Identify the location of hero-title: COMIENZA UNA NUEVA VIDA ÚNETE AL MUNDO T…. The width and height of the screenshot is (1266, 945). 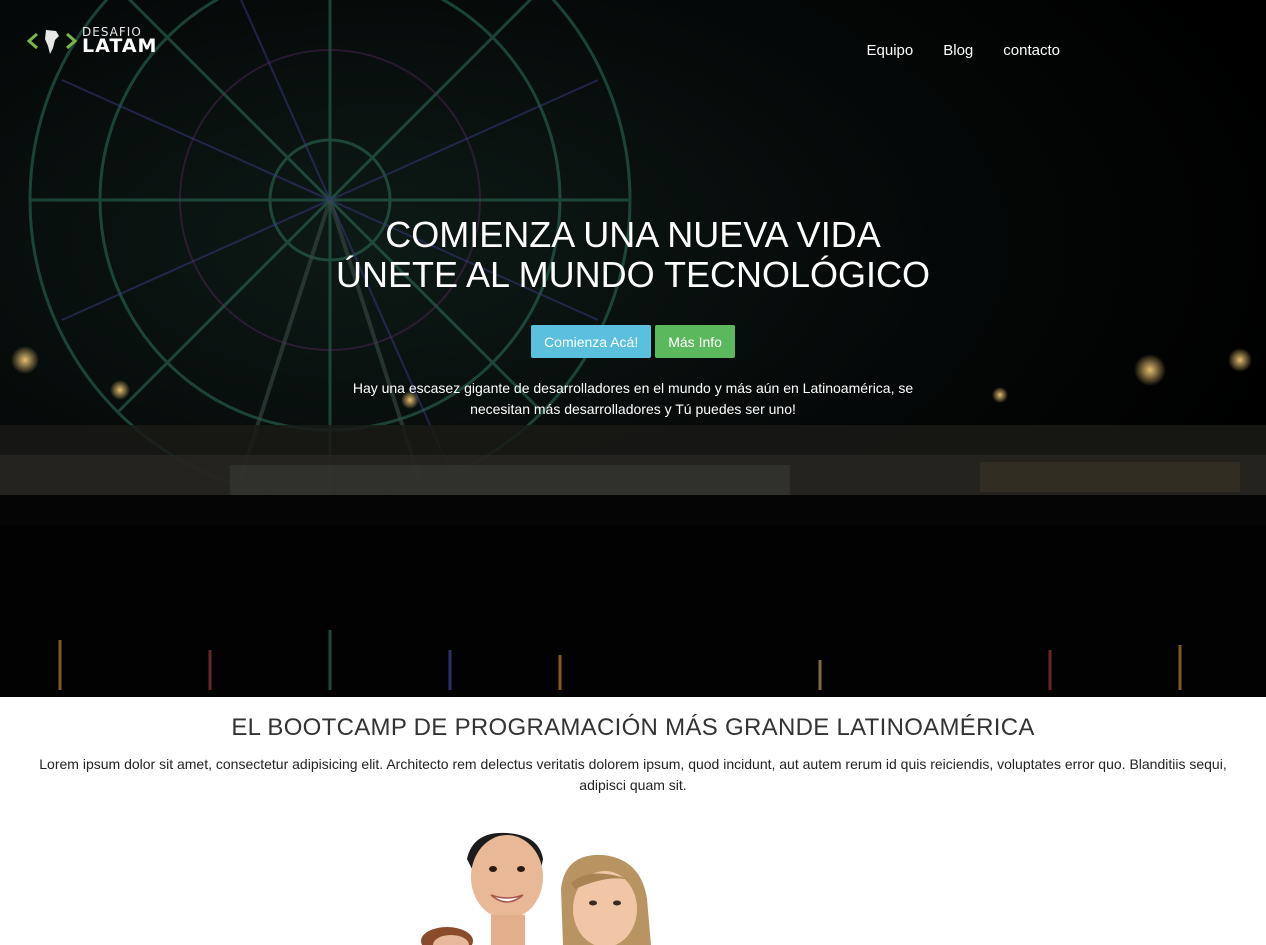
(633, 255).